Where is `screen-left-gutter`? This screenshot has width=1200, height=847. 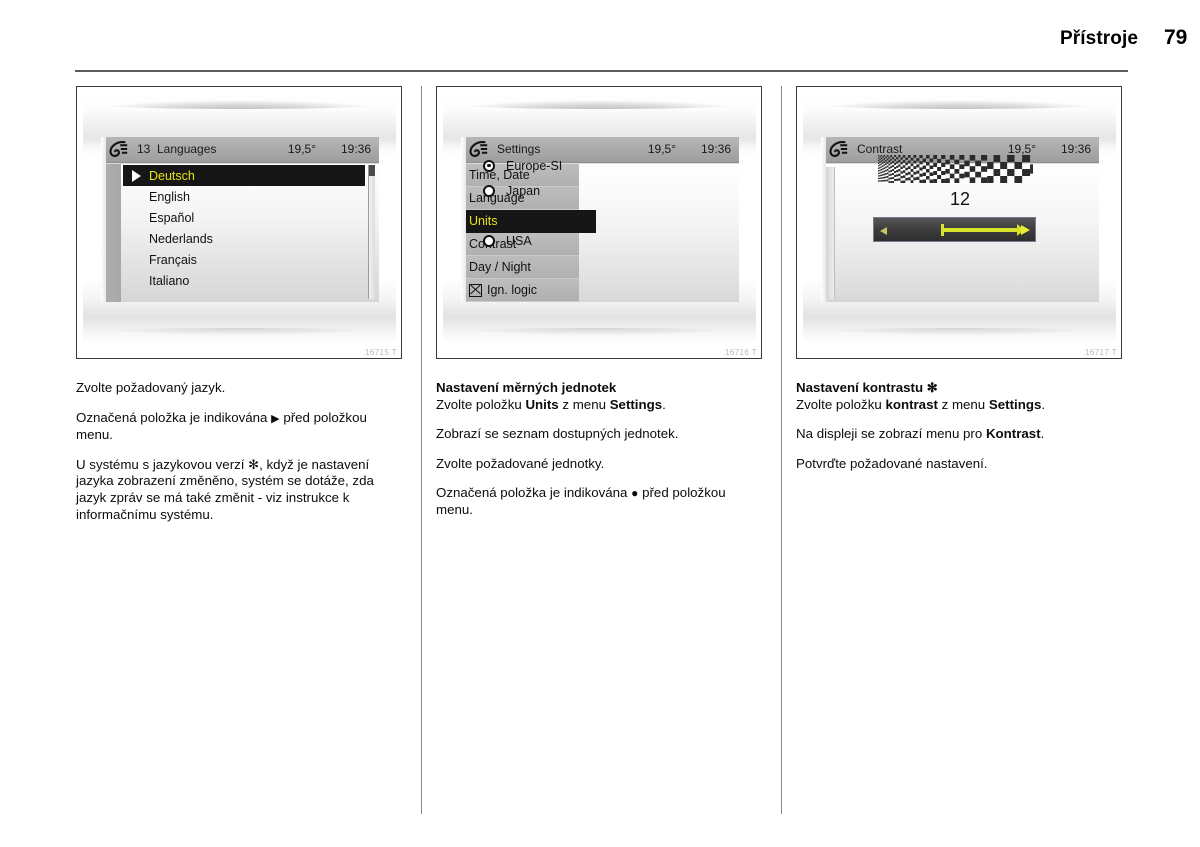 screen-left-gutter is located at coordinates (111, 233).